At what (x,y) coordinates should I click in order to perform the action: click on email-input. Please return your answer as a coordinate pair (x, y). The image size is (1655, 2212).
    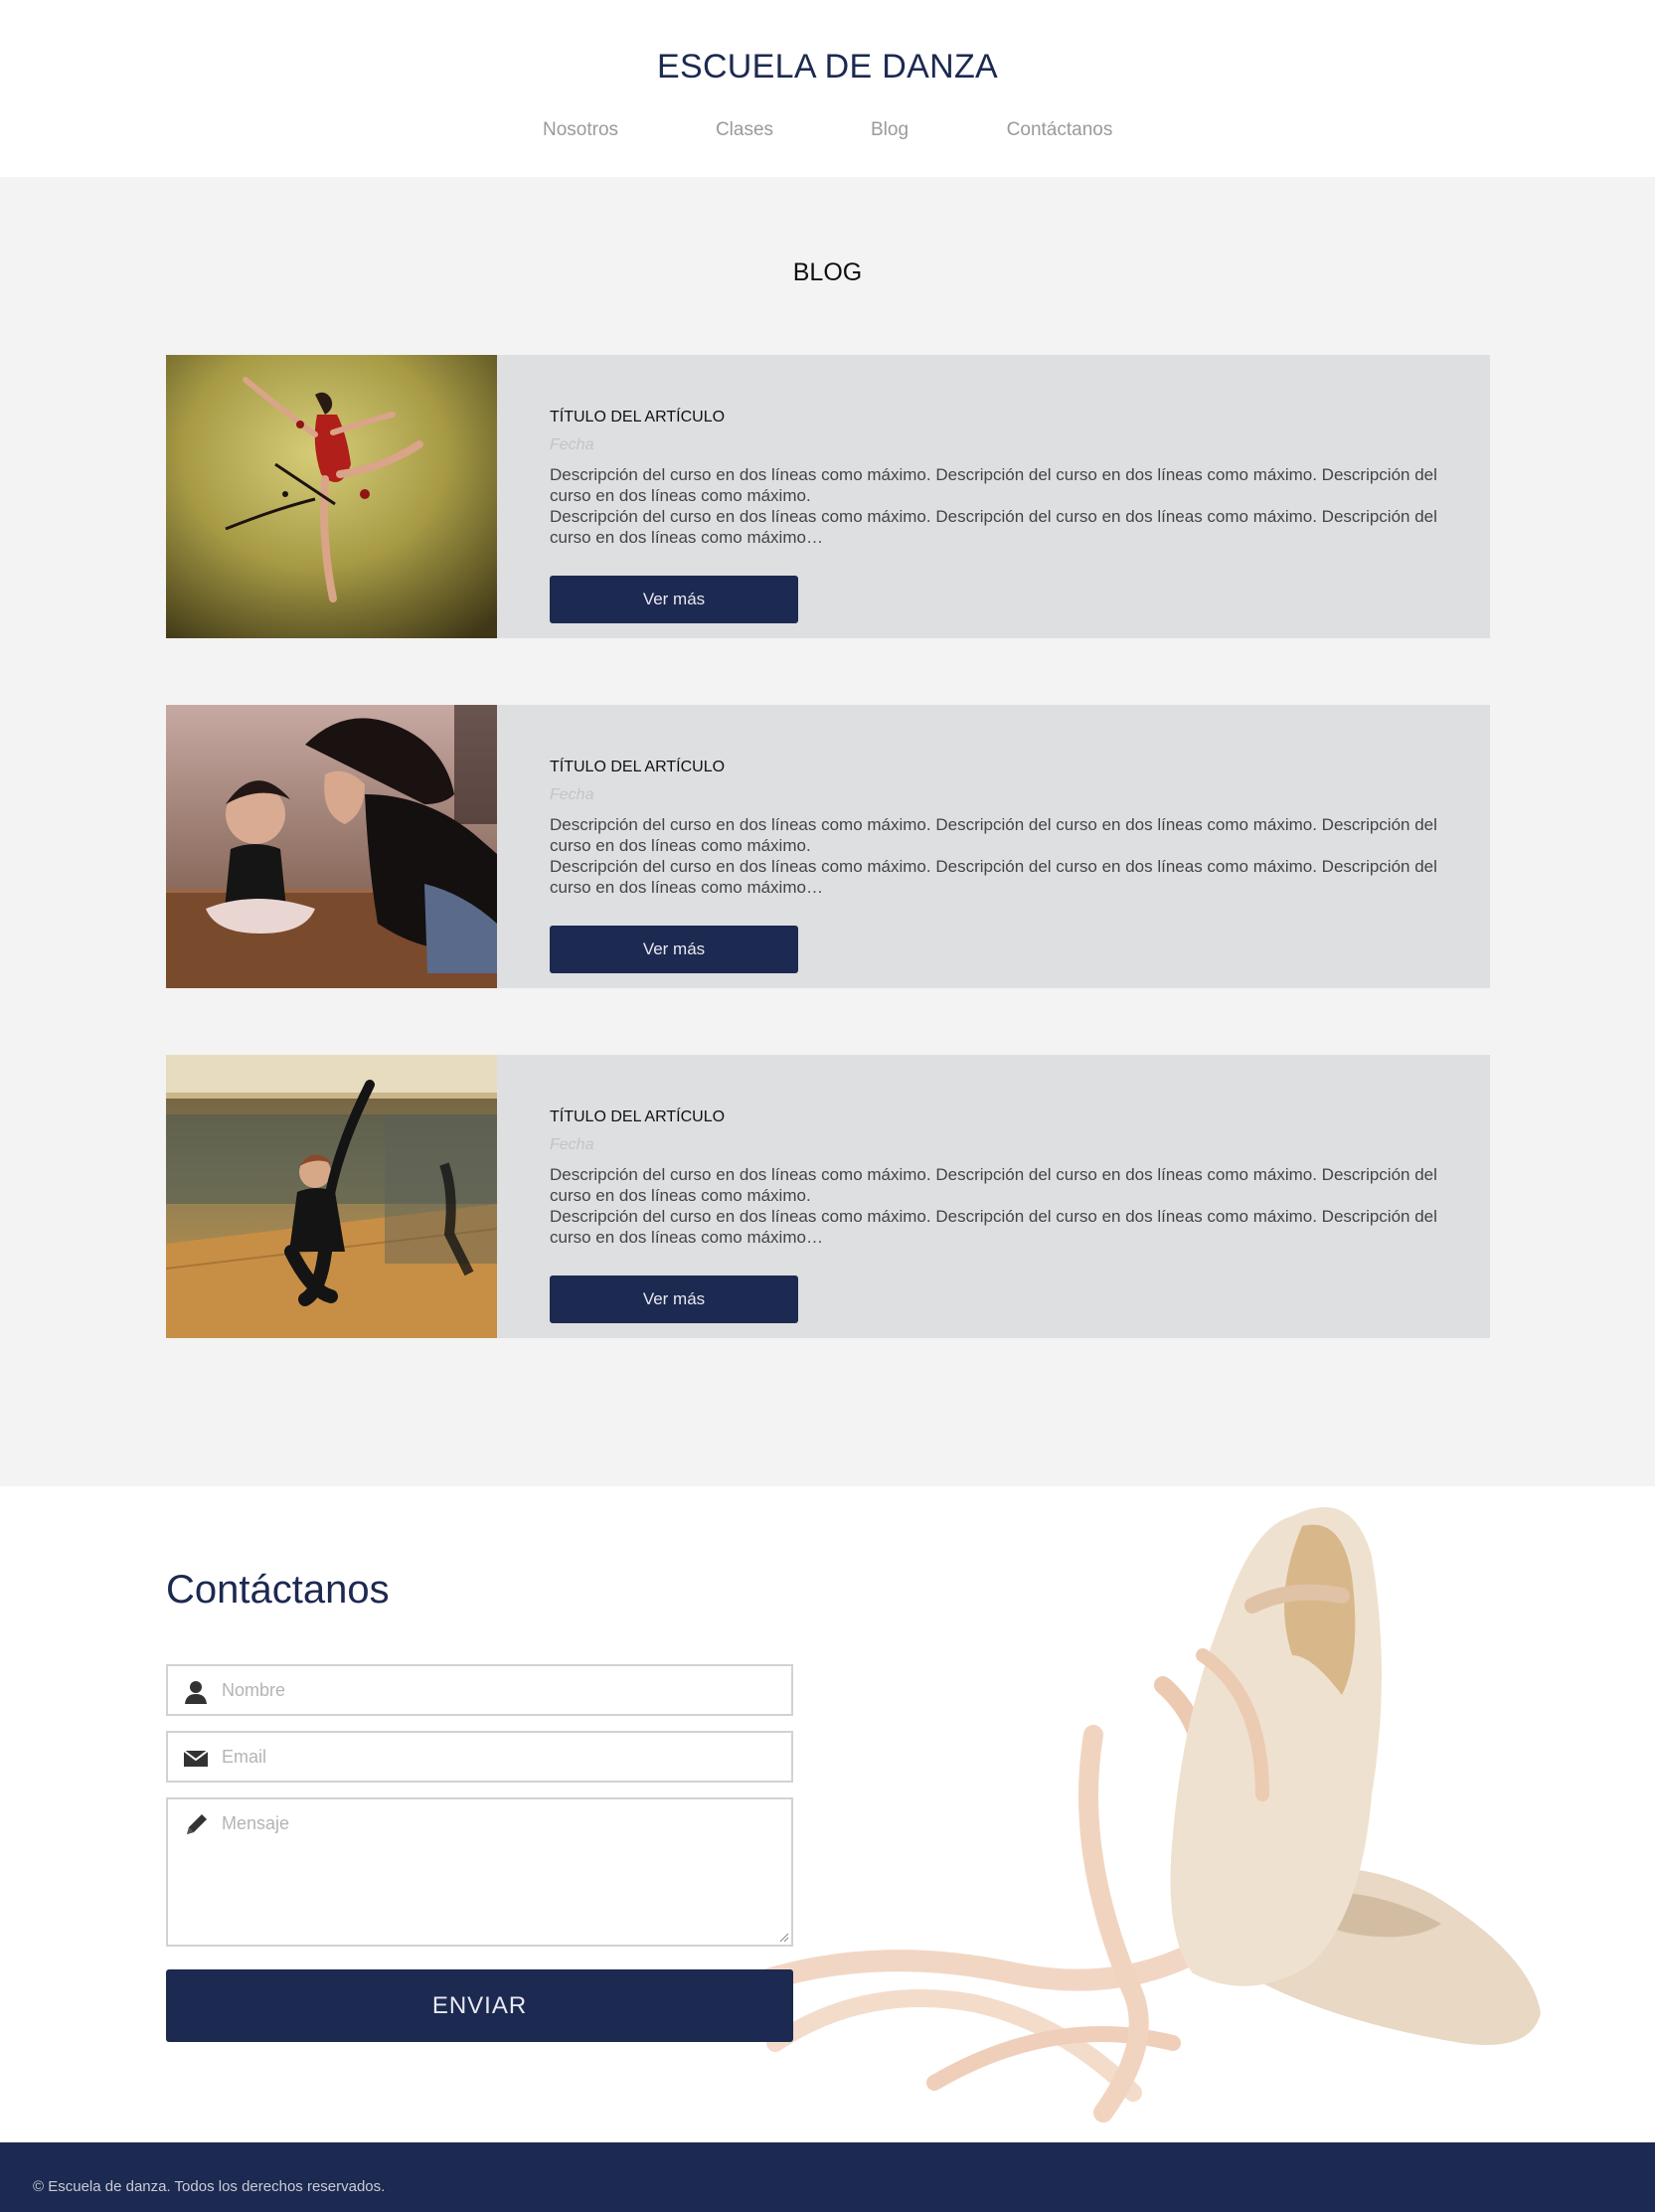
    Looking at the image, I should click on (503, 1757).